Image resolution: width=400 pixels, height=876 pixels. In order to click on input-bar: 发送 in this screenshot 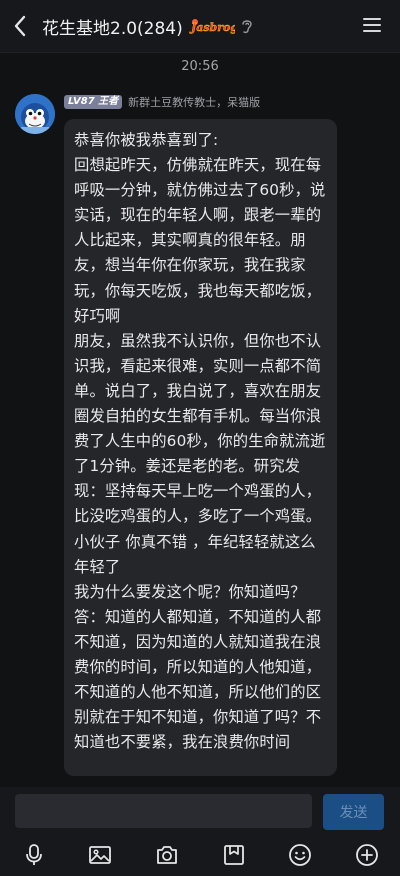, I will do `click(200, 810)`.